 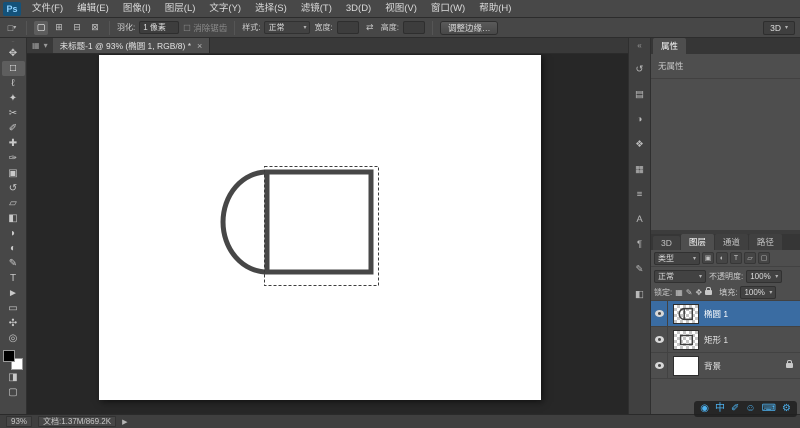 I want to click on menu-item-filter: 滤镜(T), so click(x=316, y=8).